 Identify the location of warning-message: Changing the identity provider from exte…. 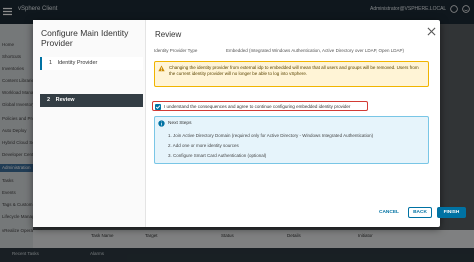
(294, 70).